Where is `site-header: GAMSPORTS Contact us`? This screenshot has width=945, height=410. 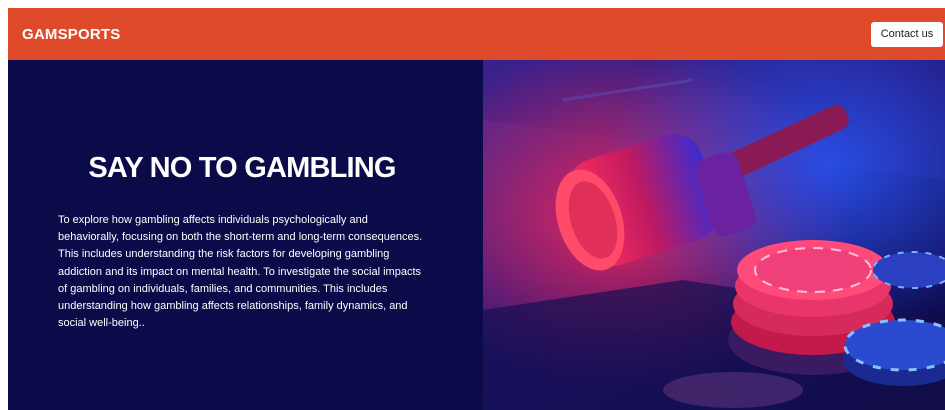 site-header: GAMSPORTS Contact us is located at coordinates (476, 34).